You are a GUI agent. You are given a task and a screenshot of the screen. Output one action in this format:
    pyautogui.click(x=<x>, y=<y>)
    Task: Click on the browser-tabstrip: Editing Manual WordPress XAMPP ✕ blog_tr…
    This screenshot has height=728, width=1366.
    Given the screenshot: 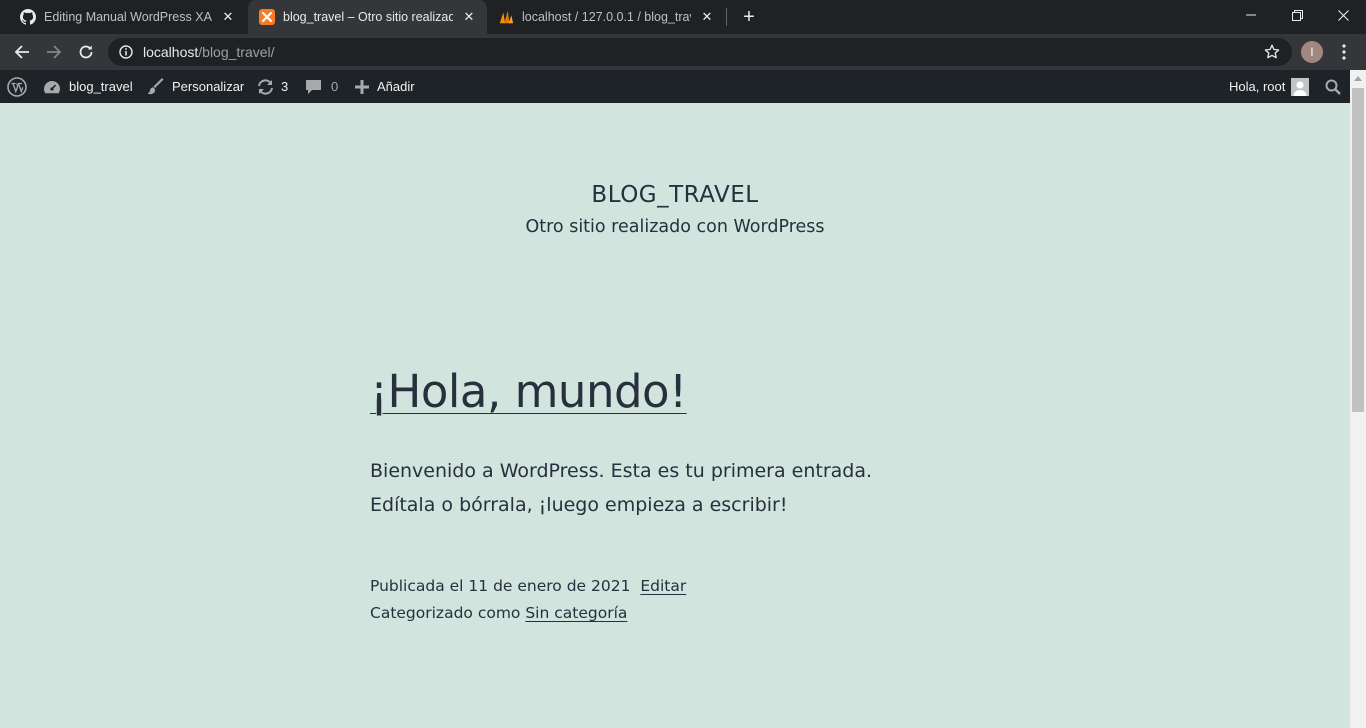 What is the action you would take?
    pyautogui.click(x=683, y=17)
    